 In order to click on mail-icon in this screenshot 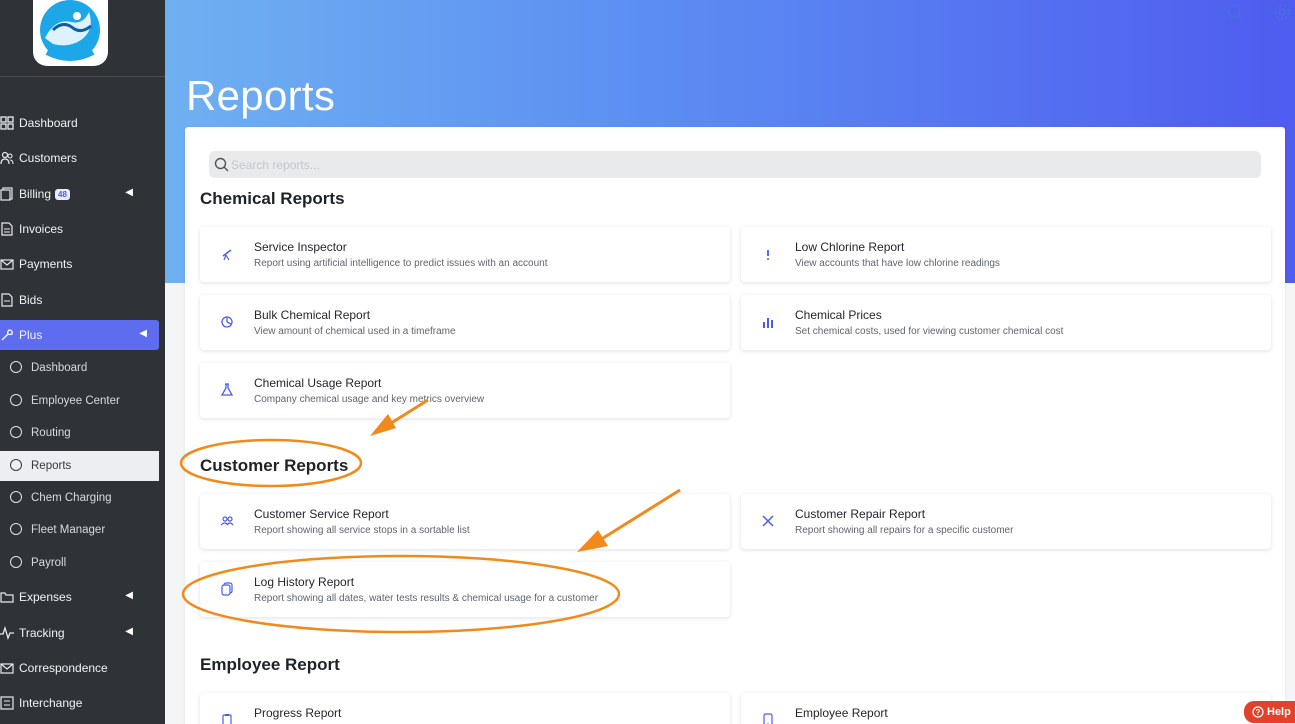, I will do `click(7, 668)`.